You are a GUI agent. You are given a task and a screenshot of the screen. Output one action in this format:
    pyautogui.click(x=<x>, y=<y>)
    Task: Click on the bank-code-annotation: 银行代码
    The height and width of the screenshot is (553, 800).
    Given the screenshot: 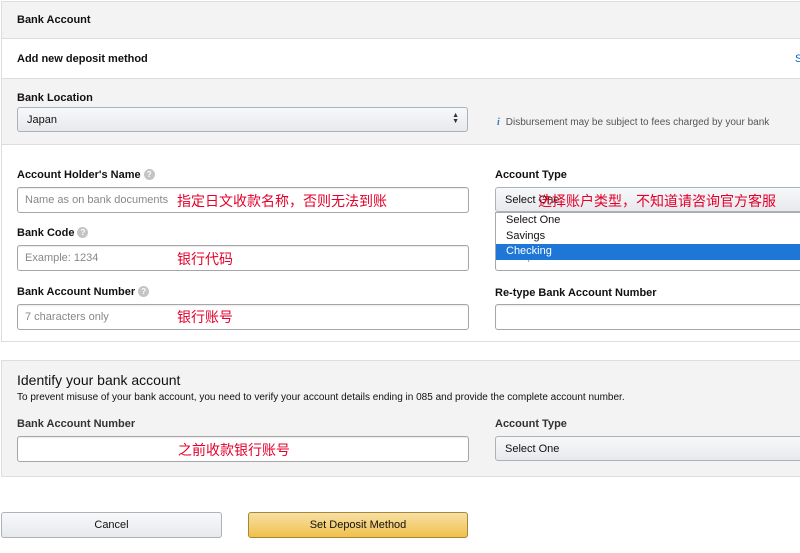 What is the action you would take?
    pyautogui.click(x=205, y=259)
    